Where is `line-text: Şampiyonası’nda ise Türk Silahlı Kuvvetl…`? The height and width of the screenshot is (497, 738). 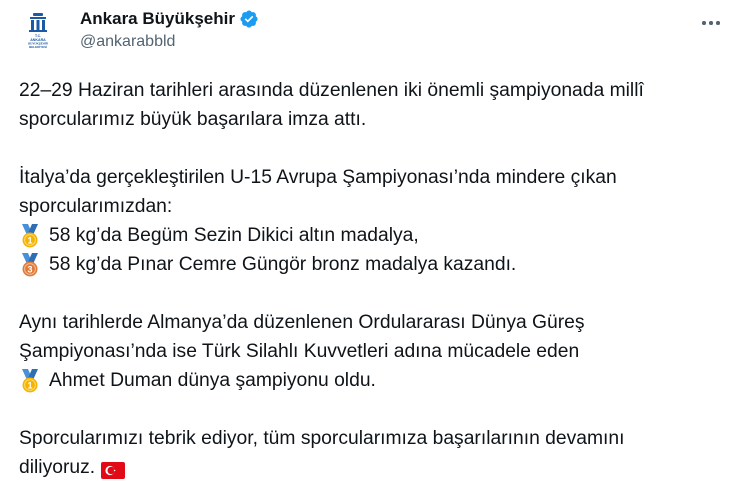
line-text: Şampiyonası’nda ise Türk Silahlı Kuvvetl… is located at coordinates (299, 351).